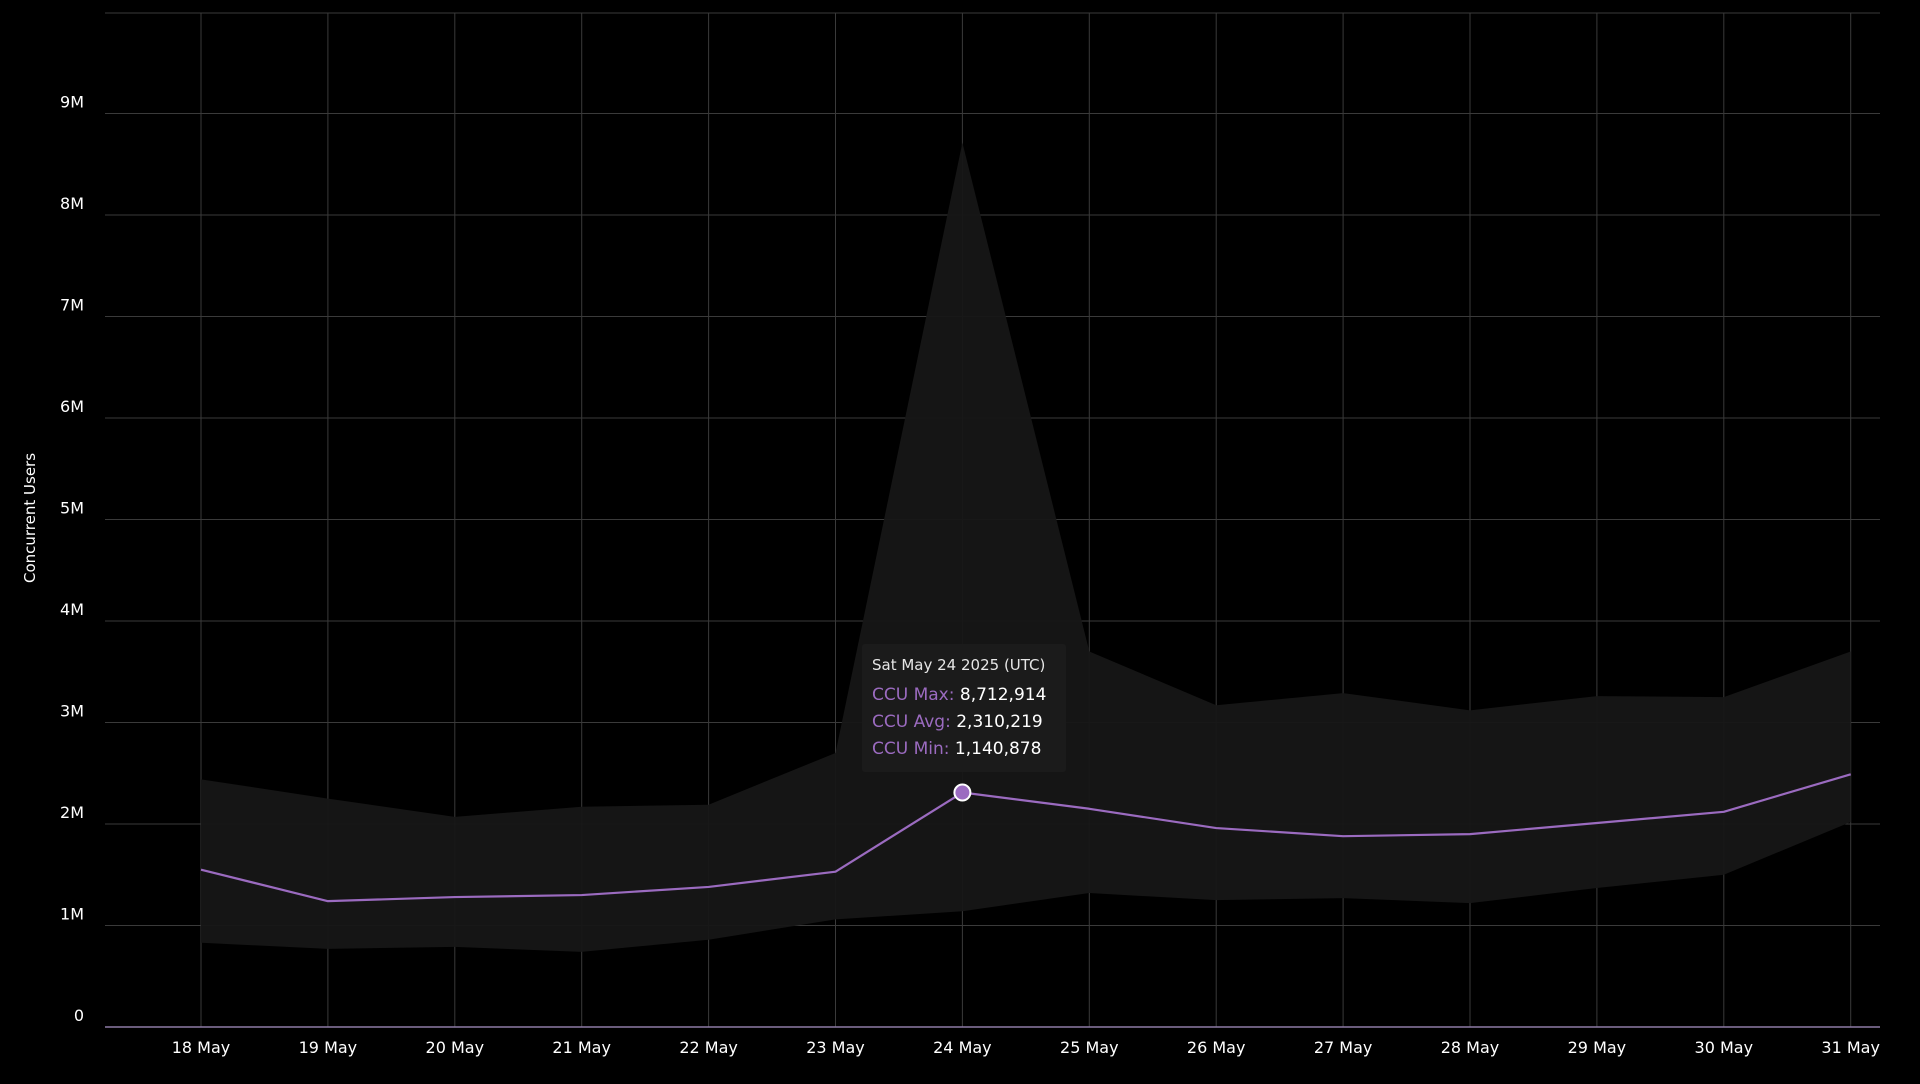 The width and height of the screenshot is (1920, 1084). Describe the element at coordinates (79, 1015) in the screenshot. I see `y-tick-label: 0` at that location.